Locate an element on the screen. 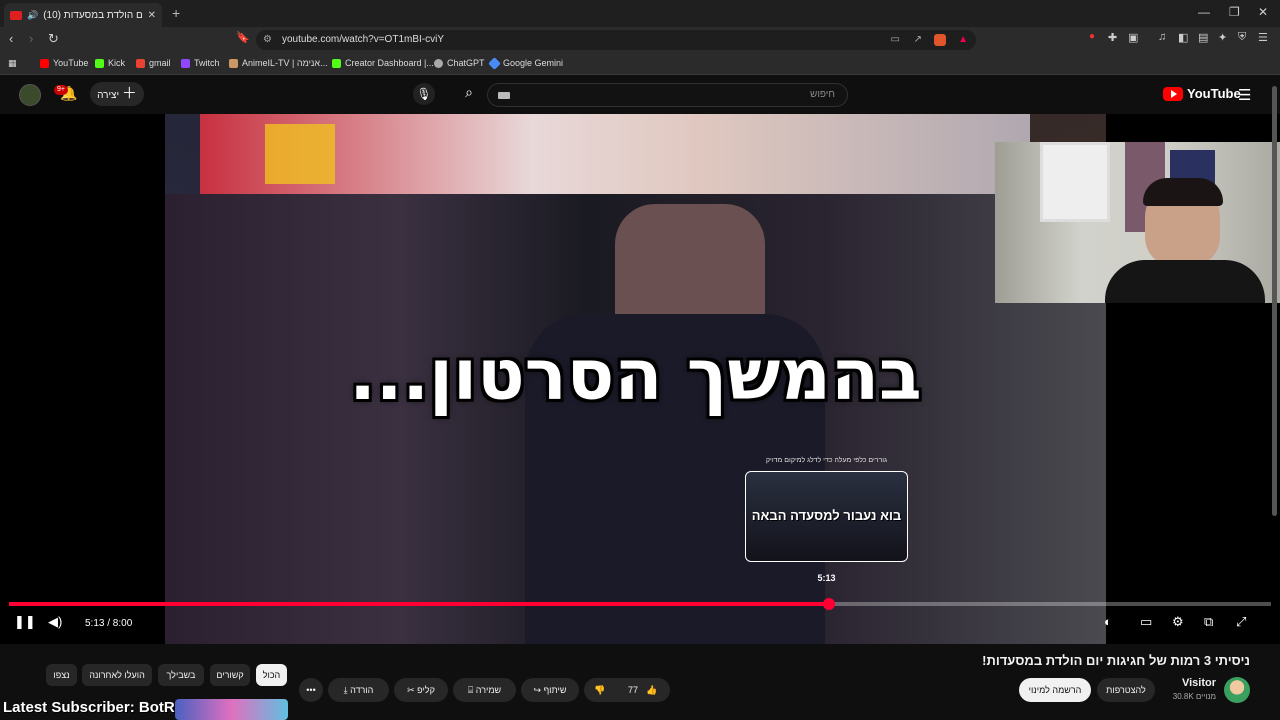 This screenshot has width=1280, height=720. extension-icon: ▣ is located at coordinates (1133, 37).